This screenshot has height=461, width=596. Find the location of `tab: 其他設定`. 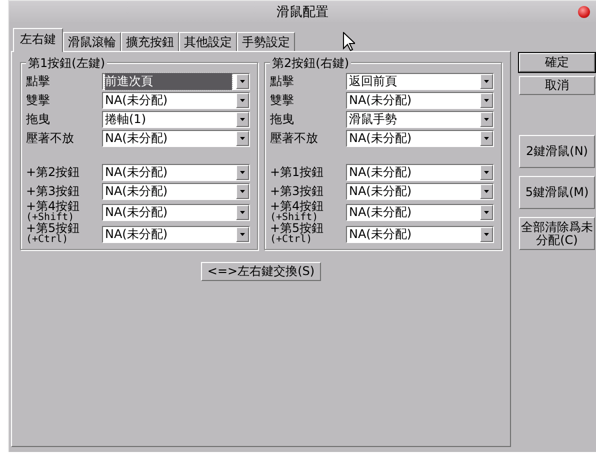

tab: 其他設定 is located at coordinates (208, 41).